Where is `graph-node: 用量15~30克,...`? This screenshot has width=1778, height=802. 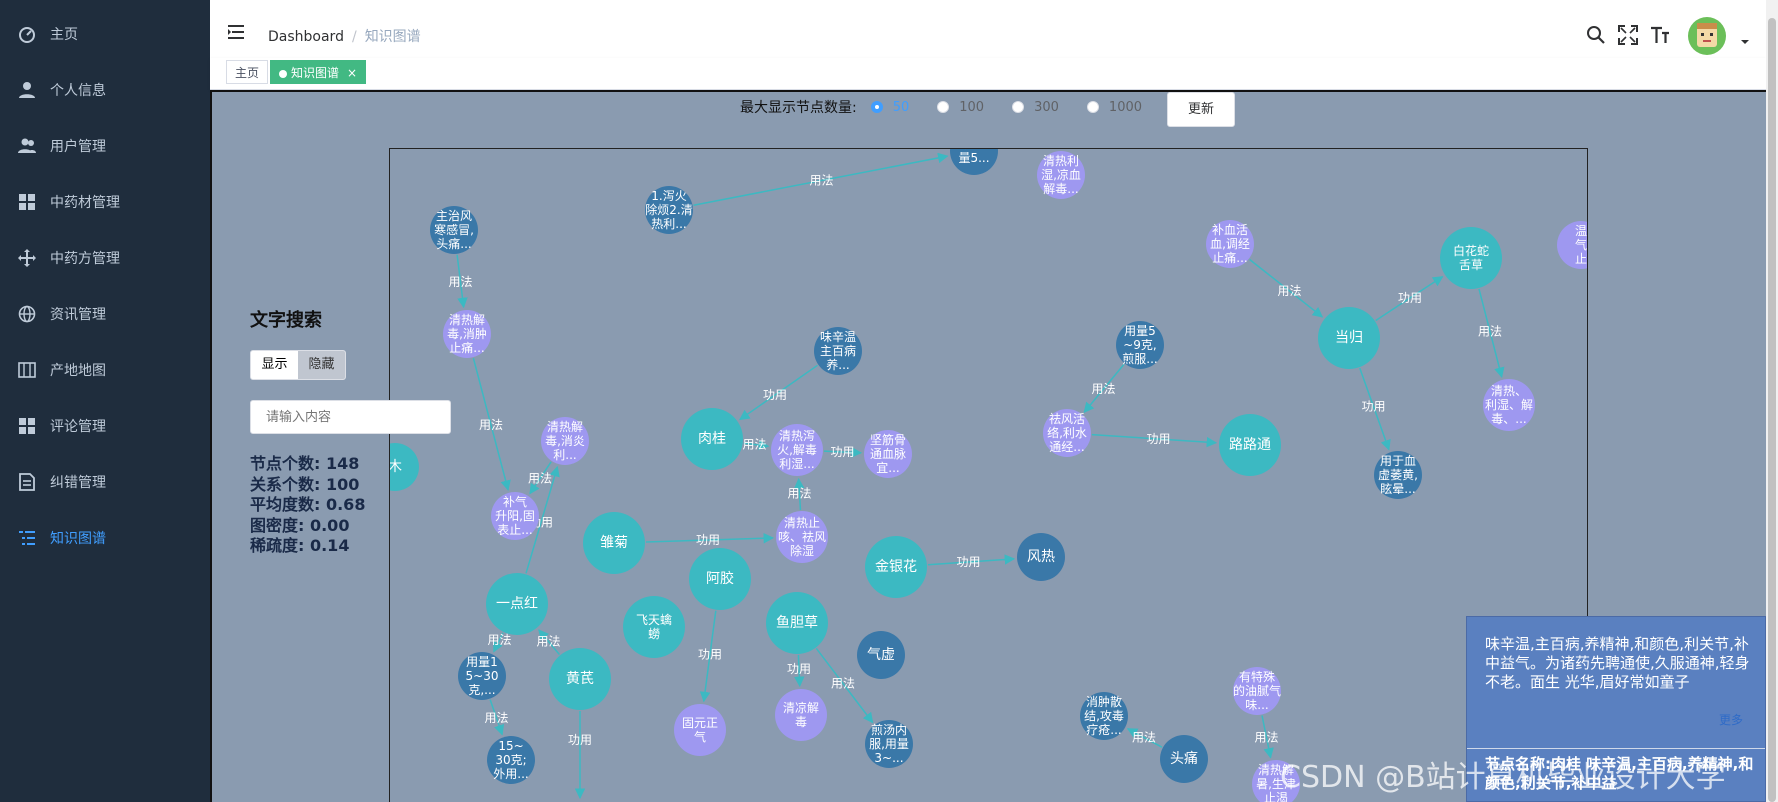 graph-node: 用量15~30克,... is located at coordinates (482, 676).